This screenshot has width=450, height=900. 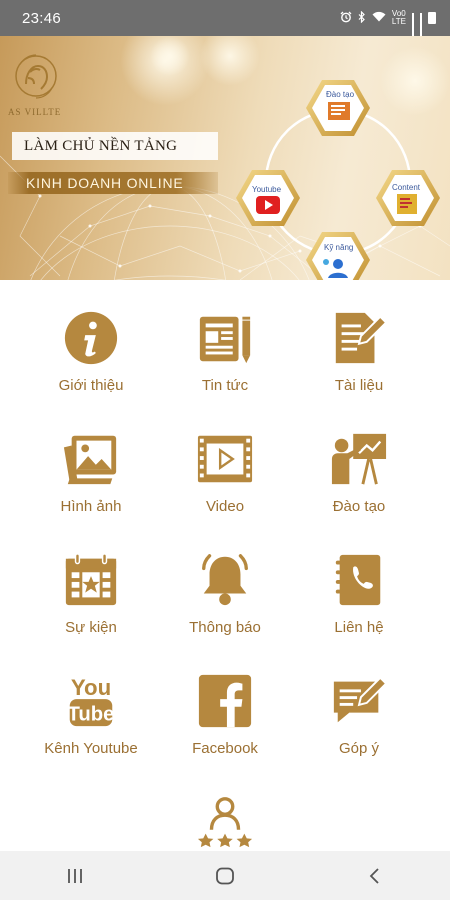 I want to click on home-button, so click(x=225, y=876).